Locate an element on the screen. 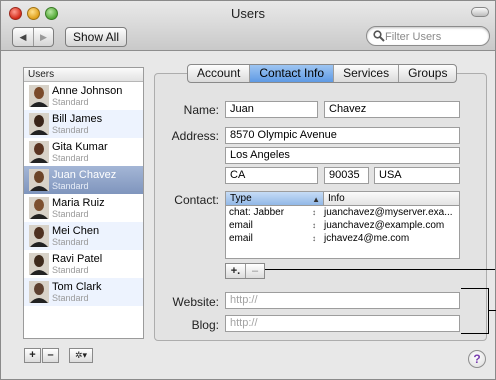 This screenshot has height=380, width=496. state-field: CA is located at coordinates (271, 175).